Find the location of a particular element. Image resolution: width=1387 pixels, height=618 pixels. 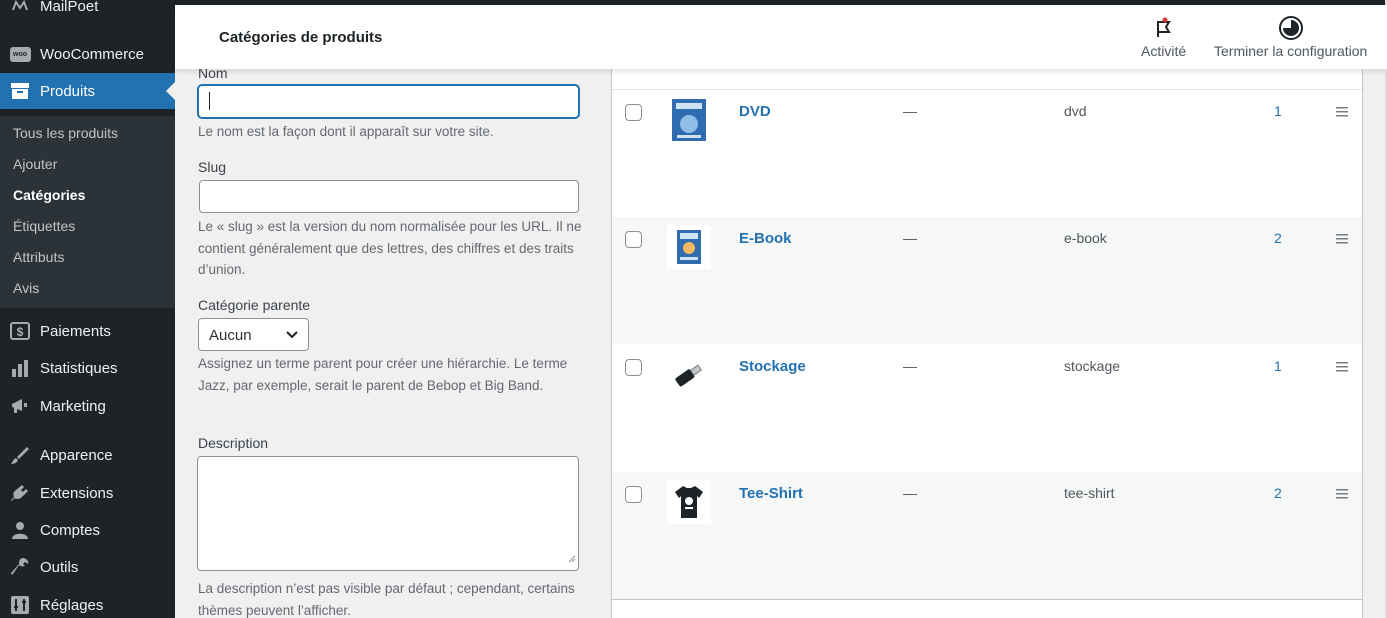

table-row: DVD — dvd 1 is located at coordinates (987, 153).